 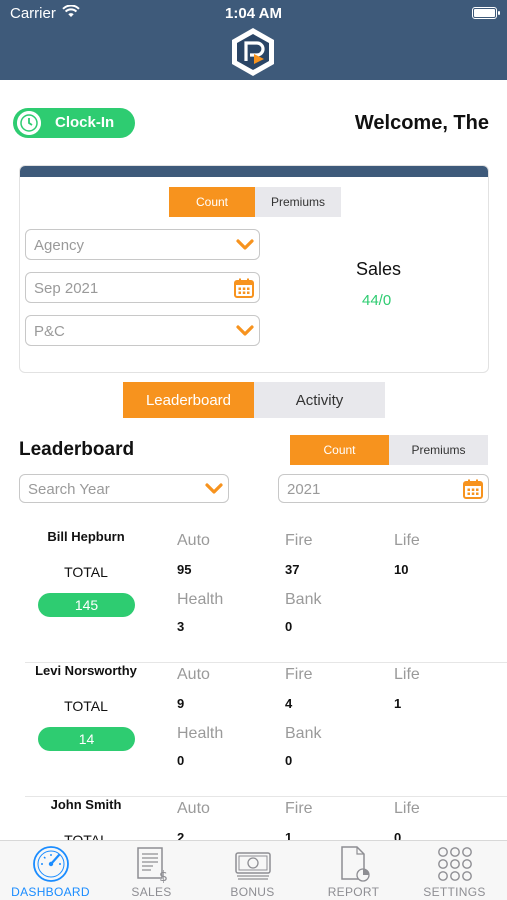 I want to click on leaderboard-count-toggle: Count Premiums, so click(x=389, y=450).